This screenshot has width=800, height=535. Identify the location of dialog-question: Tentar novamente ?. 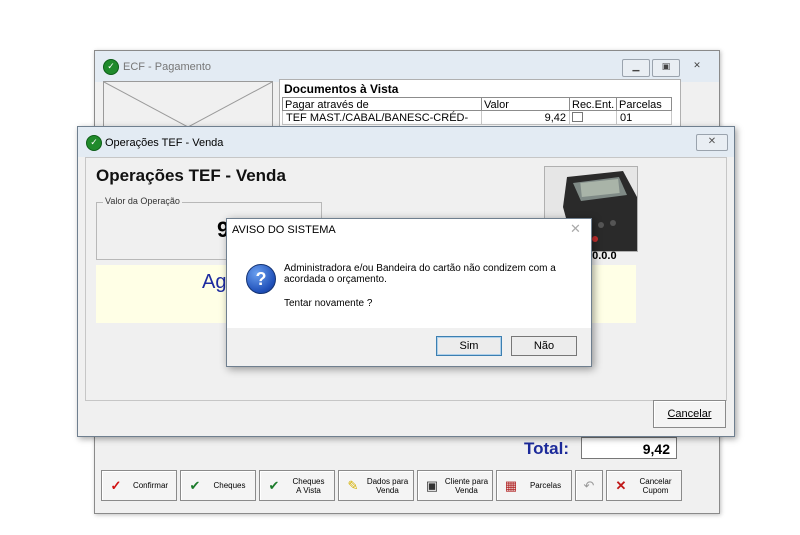
(328, 303).